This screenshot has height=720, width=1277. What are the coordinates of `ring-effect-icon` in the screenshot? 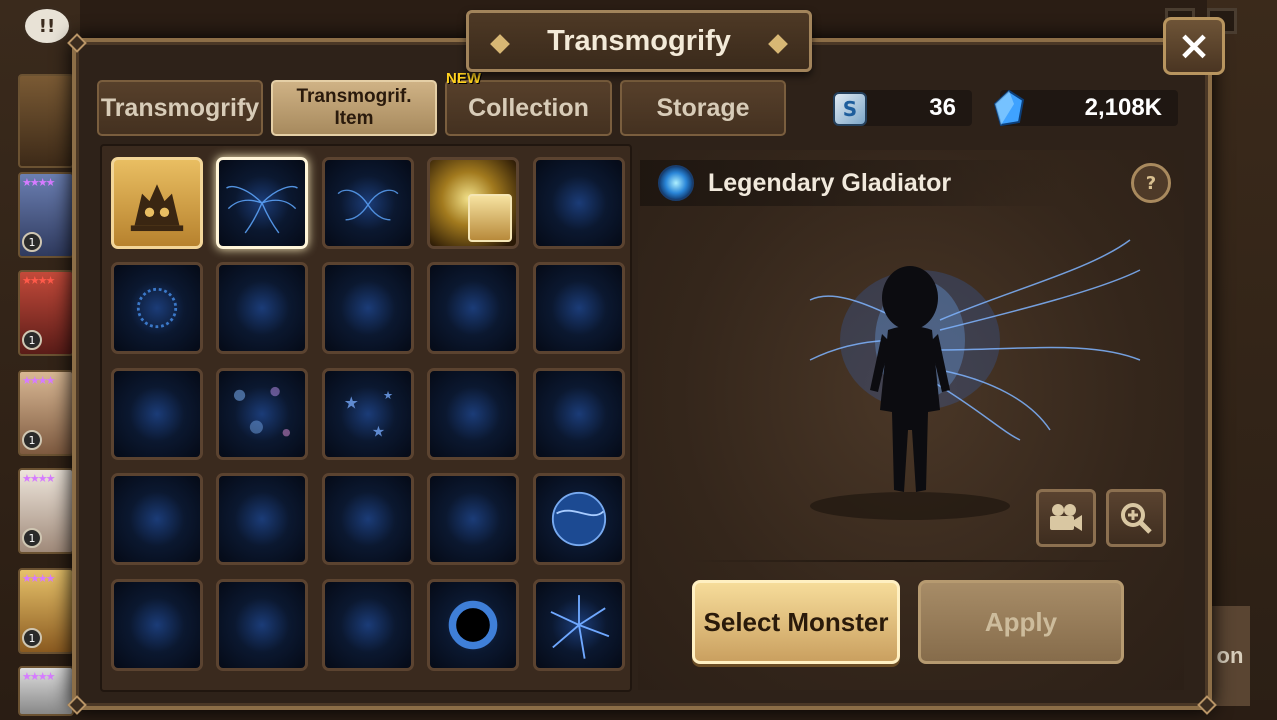 It's located at (473, 625).